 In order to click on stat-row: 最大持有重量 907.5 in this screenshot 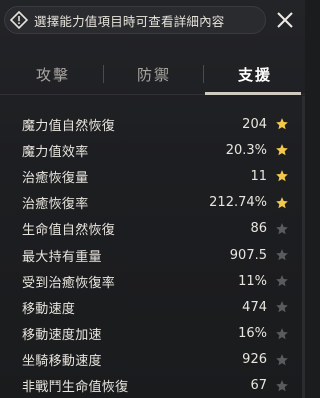, I will do `click(152, 255)`.